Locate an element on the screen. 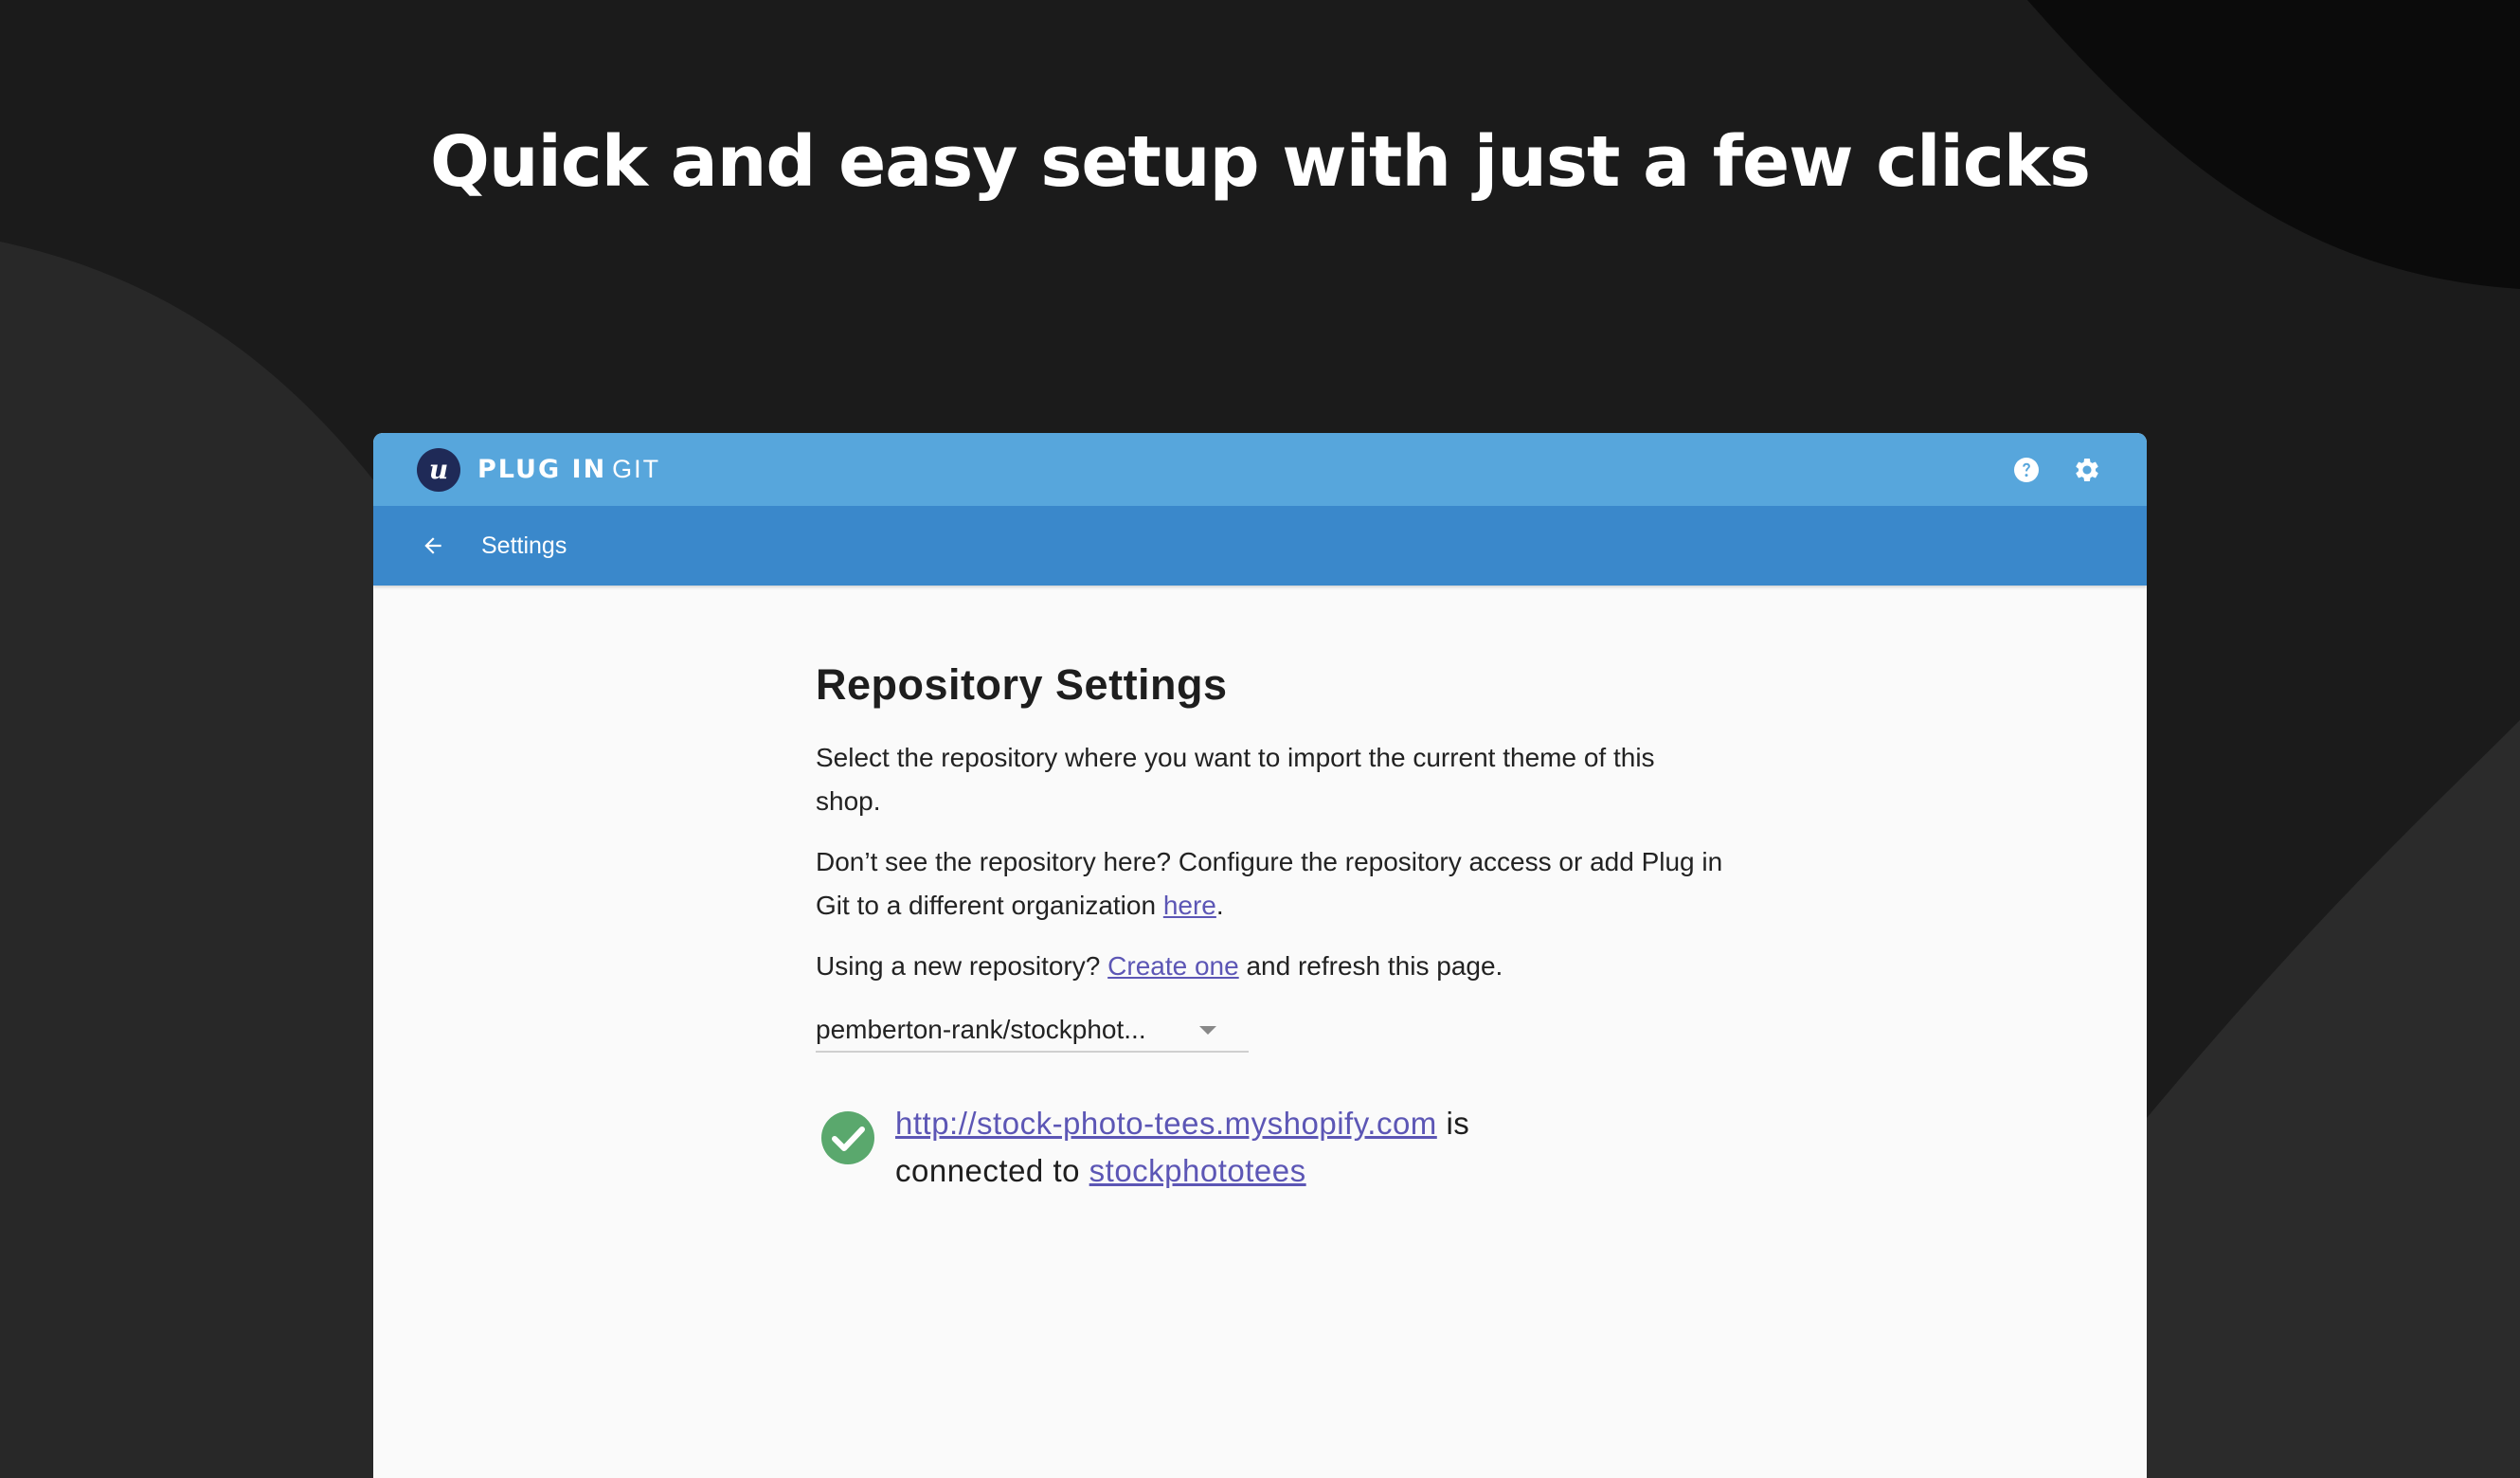  topbar-actions is located at coordinates (2056, 470).